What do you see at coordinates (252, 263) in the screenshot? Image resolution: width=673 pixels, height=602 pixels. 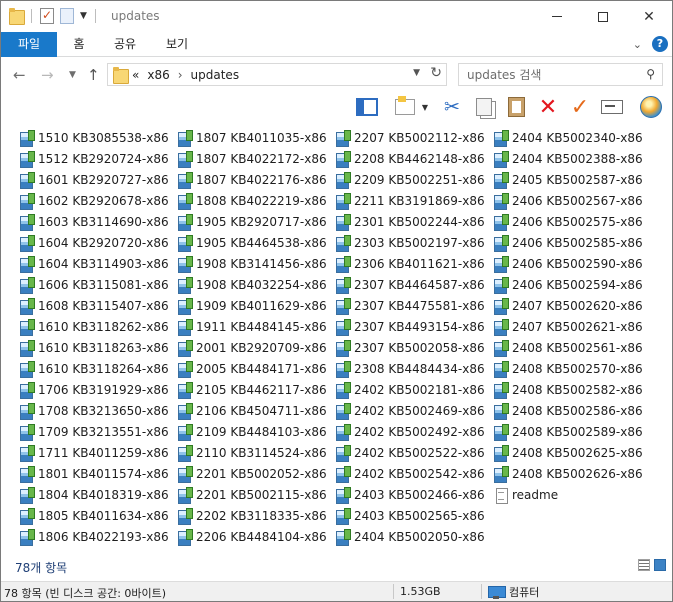 I see `file-item: 1908 KB3141456-x86` at bounding box center [252, 263].